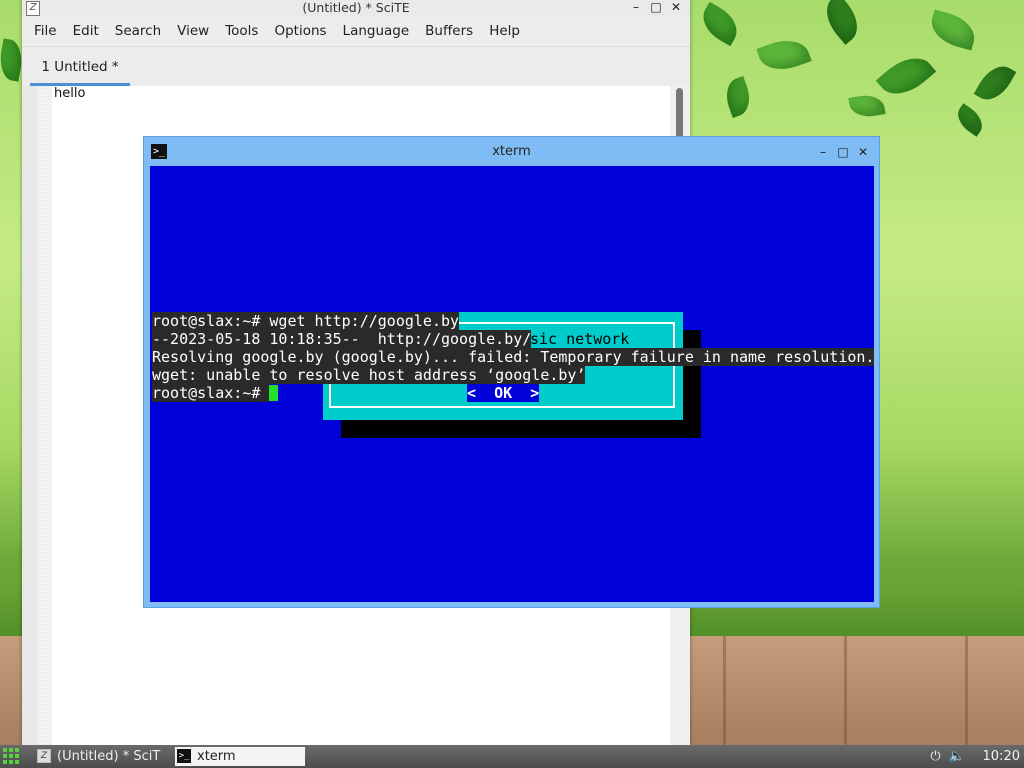 This screenshot has width=1024, height=768. Describe the element at coordinates (376, 31) in the screenshot. I see `menu-language: Language` at that location.